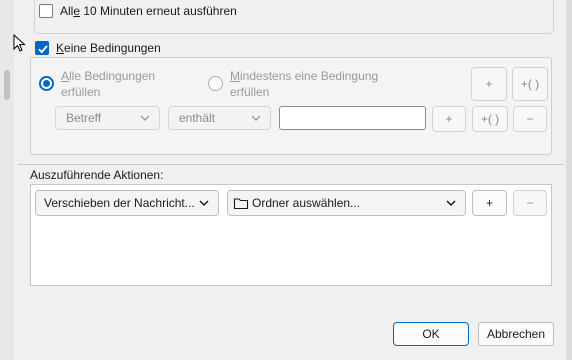  I want to click on background-window-edge, so click(7, 180).